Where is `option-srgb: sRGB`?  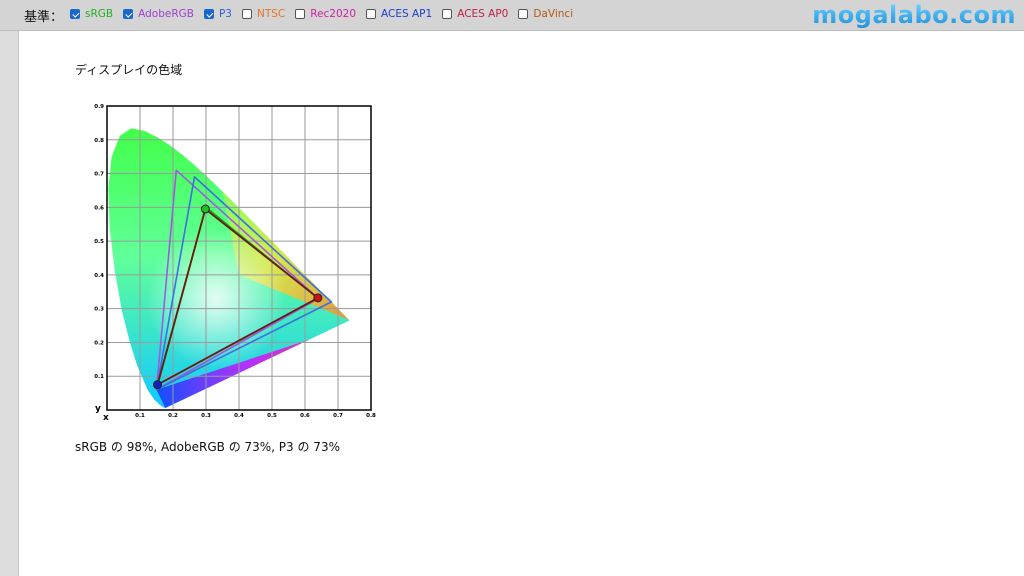
option-srgb: sRGB is located at coordinates (91, 14).